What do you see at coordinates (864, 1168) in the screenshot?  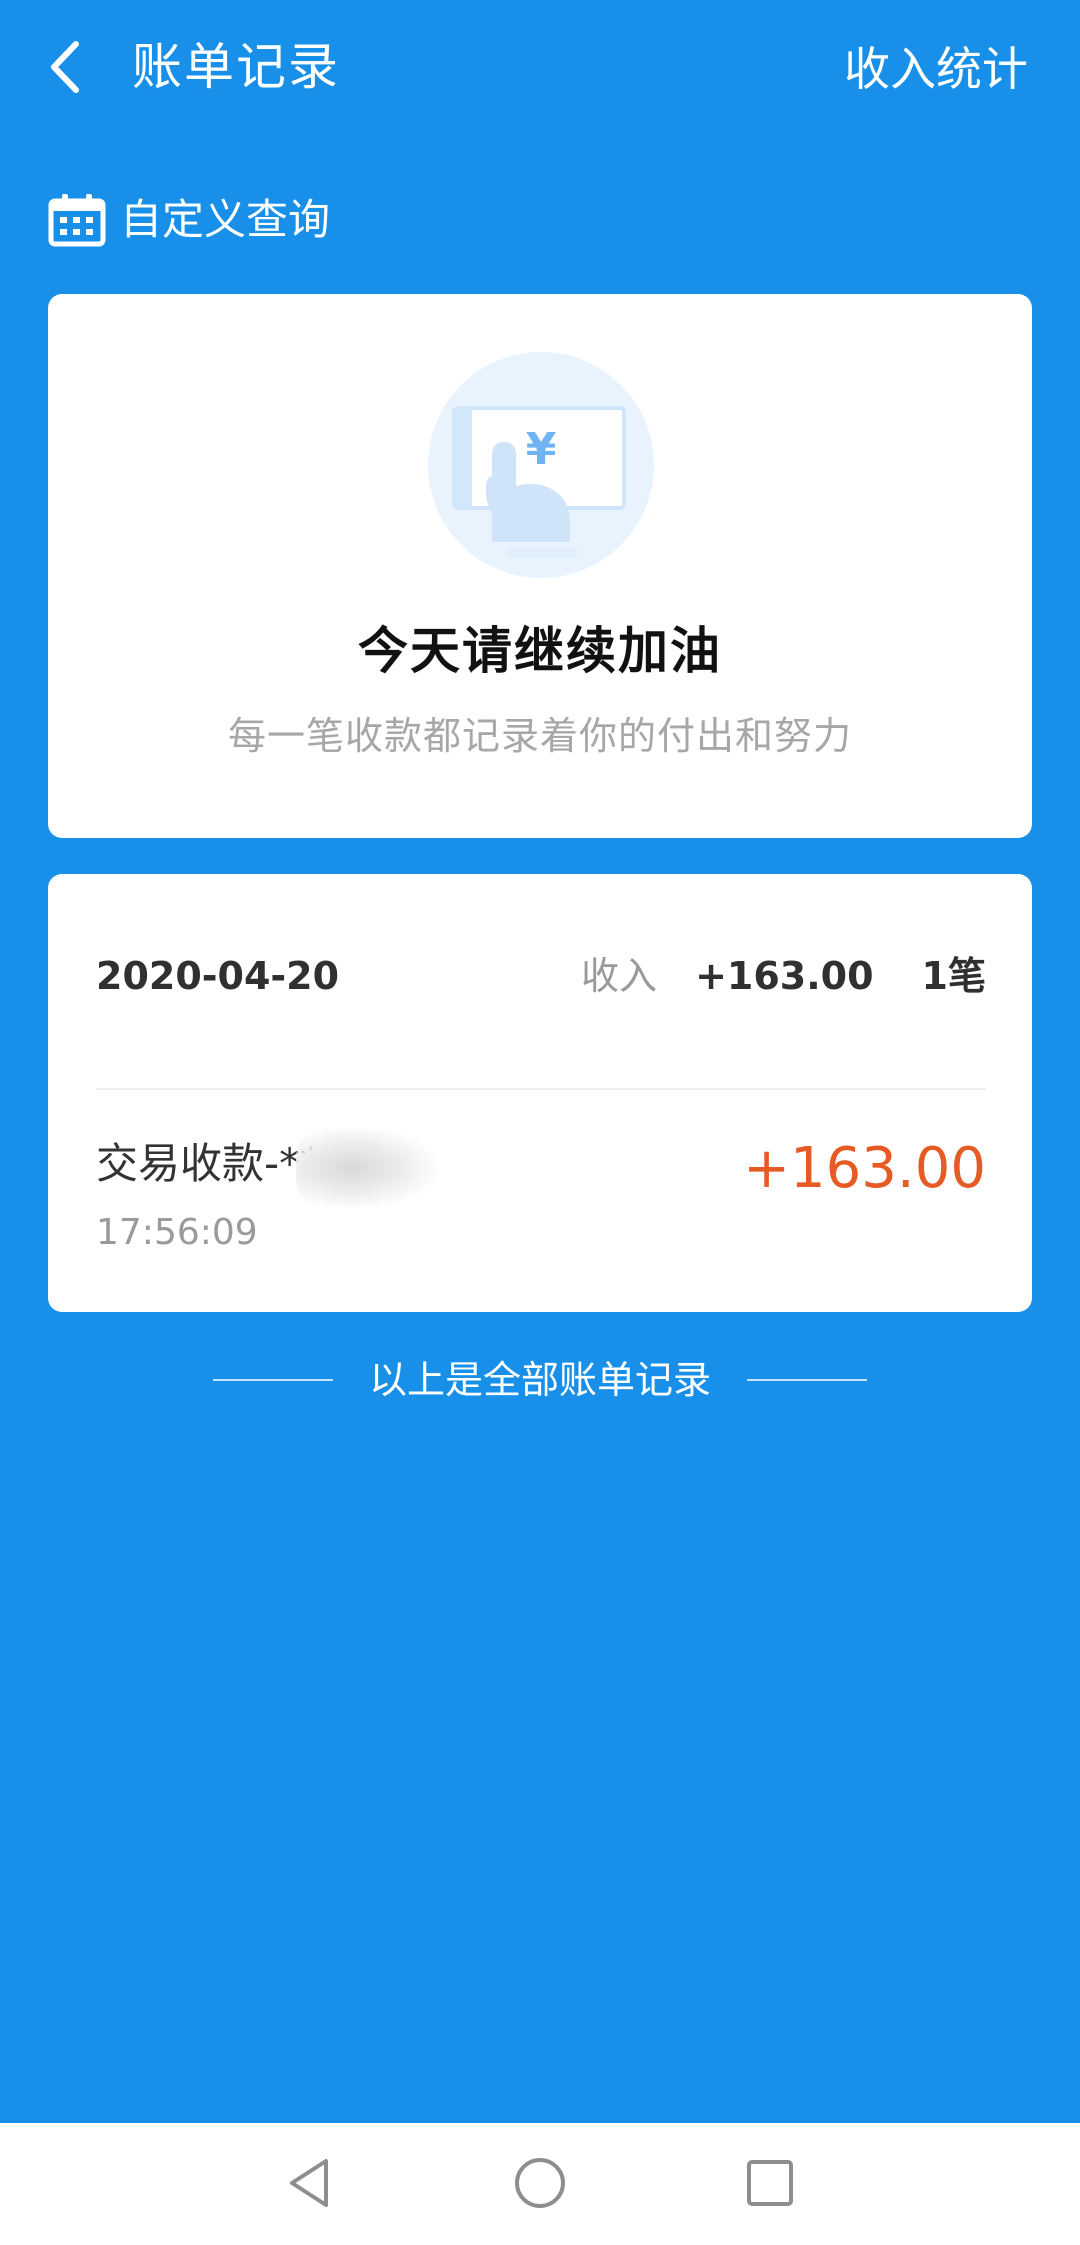 I see `transaction-amount: +163.00` at bounding box center [864, 1168].